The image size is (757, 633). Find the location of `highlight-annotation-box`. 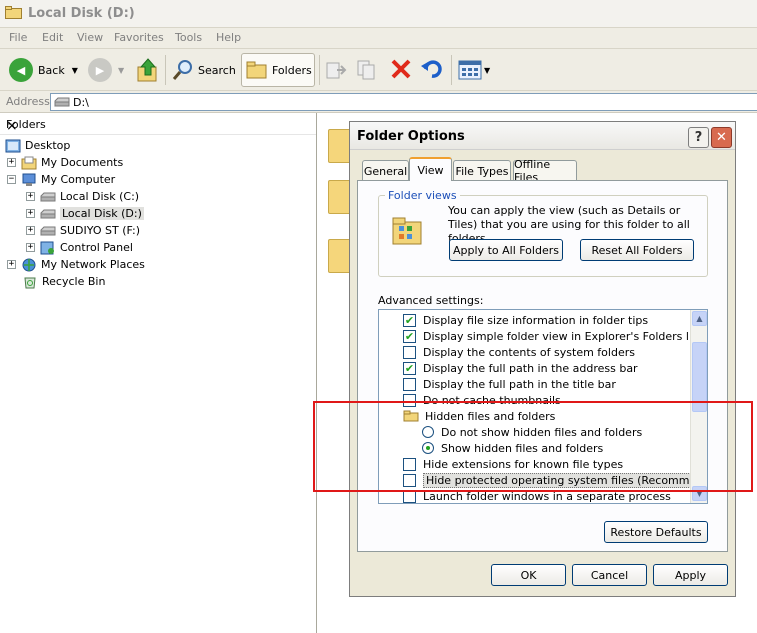

highlight-annotation-box is located at coordinates (533, 446).